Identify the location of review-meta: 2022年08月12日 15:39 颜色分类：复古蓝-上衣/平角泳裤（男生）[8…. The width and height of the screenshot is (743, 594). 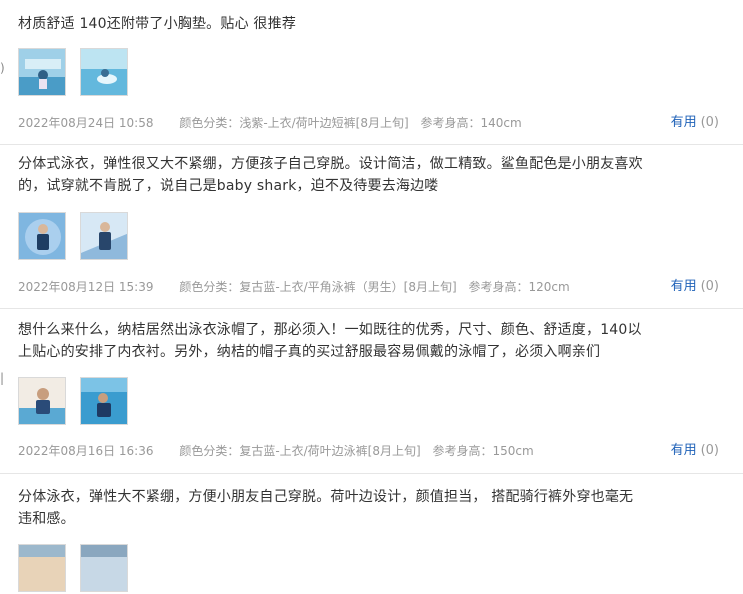
(368, 287).